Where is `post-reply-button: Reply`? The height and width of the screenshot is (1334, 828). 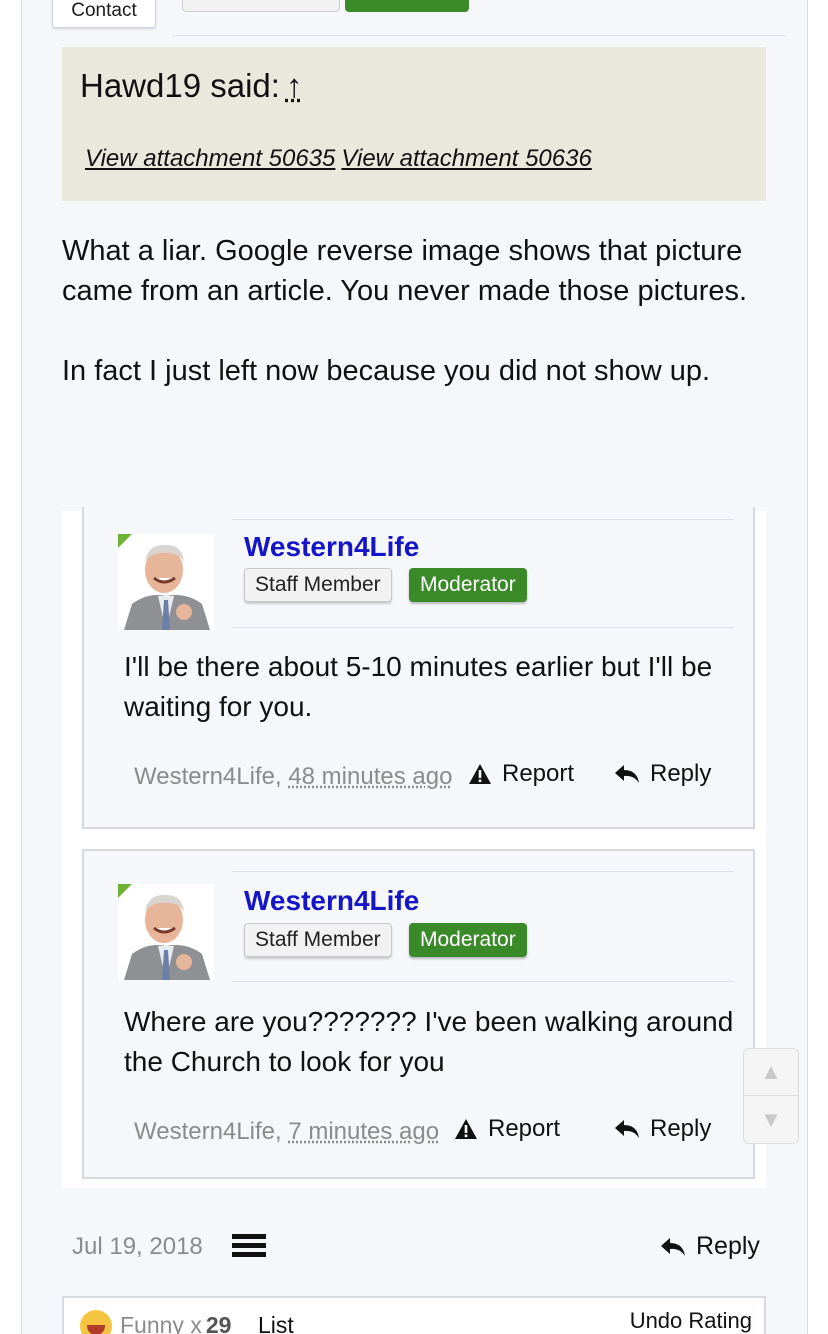
post-reply-button: Reply is located at coordinates (710, 1246).